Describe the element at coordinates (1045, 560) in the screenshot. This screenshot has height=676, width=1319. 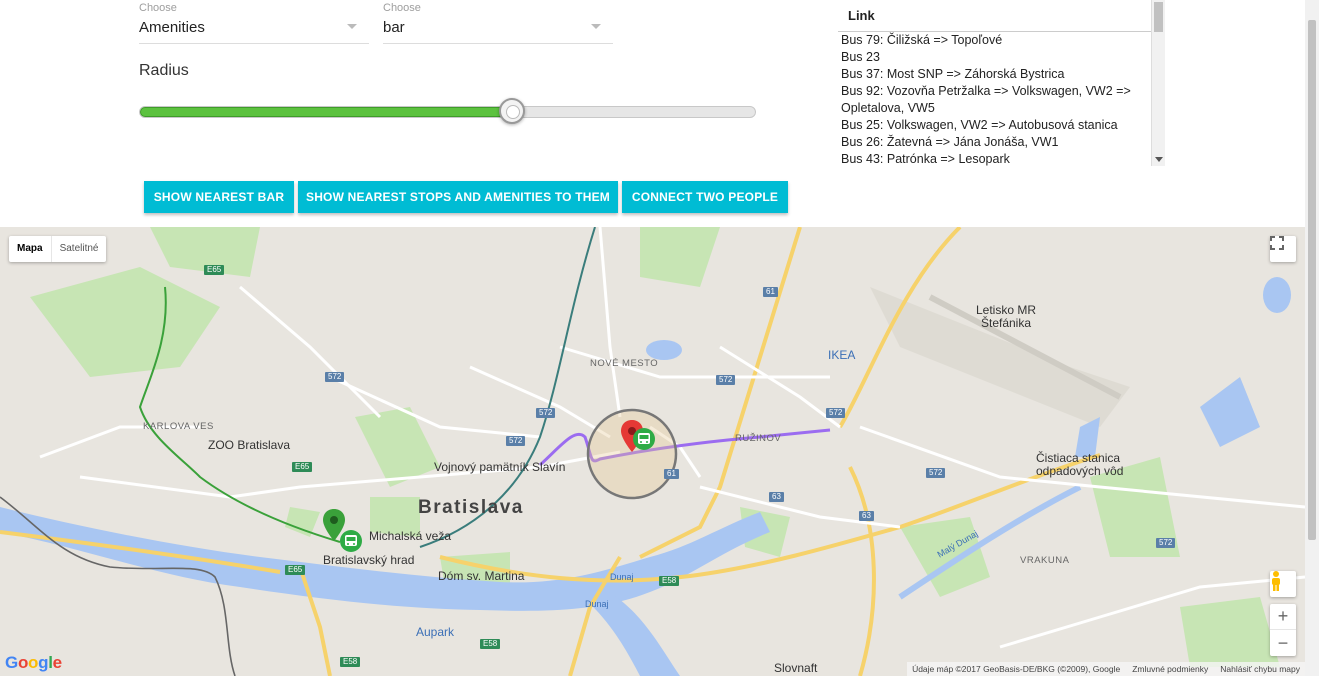
I see `district-label: VRAKUNA` at that location.